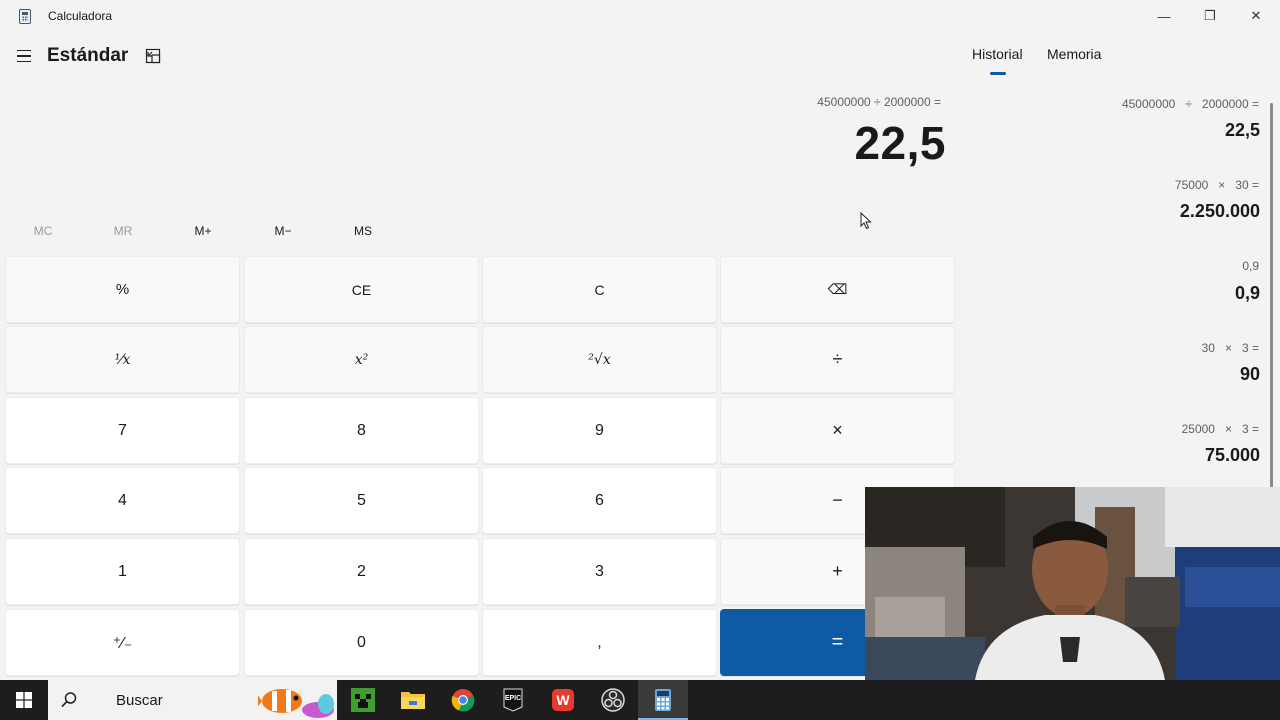  I want to click on reciprocal-button: ¹⁄x, so click(122, 359).